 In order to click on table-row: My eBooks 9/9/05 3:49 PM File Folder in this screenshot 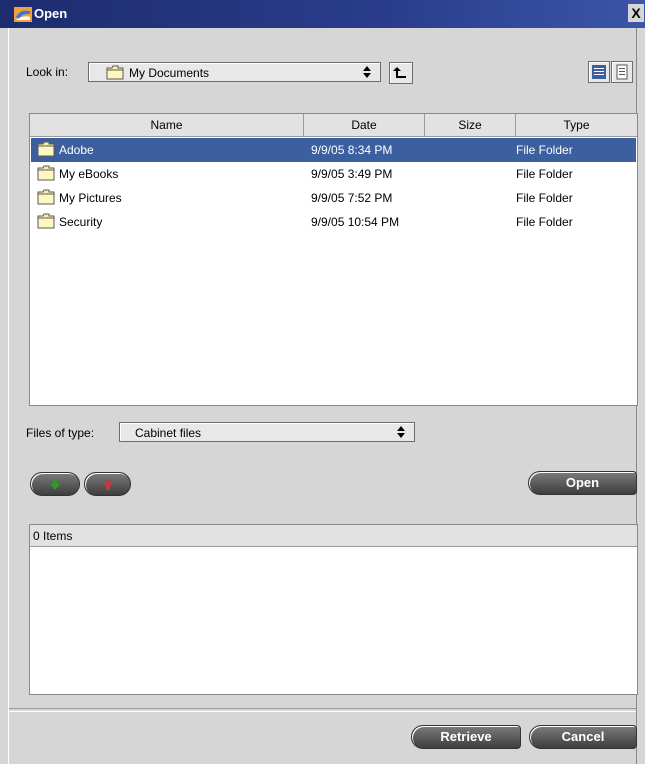, I will do `click(333, 174)`.